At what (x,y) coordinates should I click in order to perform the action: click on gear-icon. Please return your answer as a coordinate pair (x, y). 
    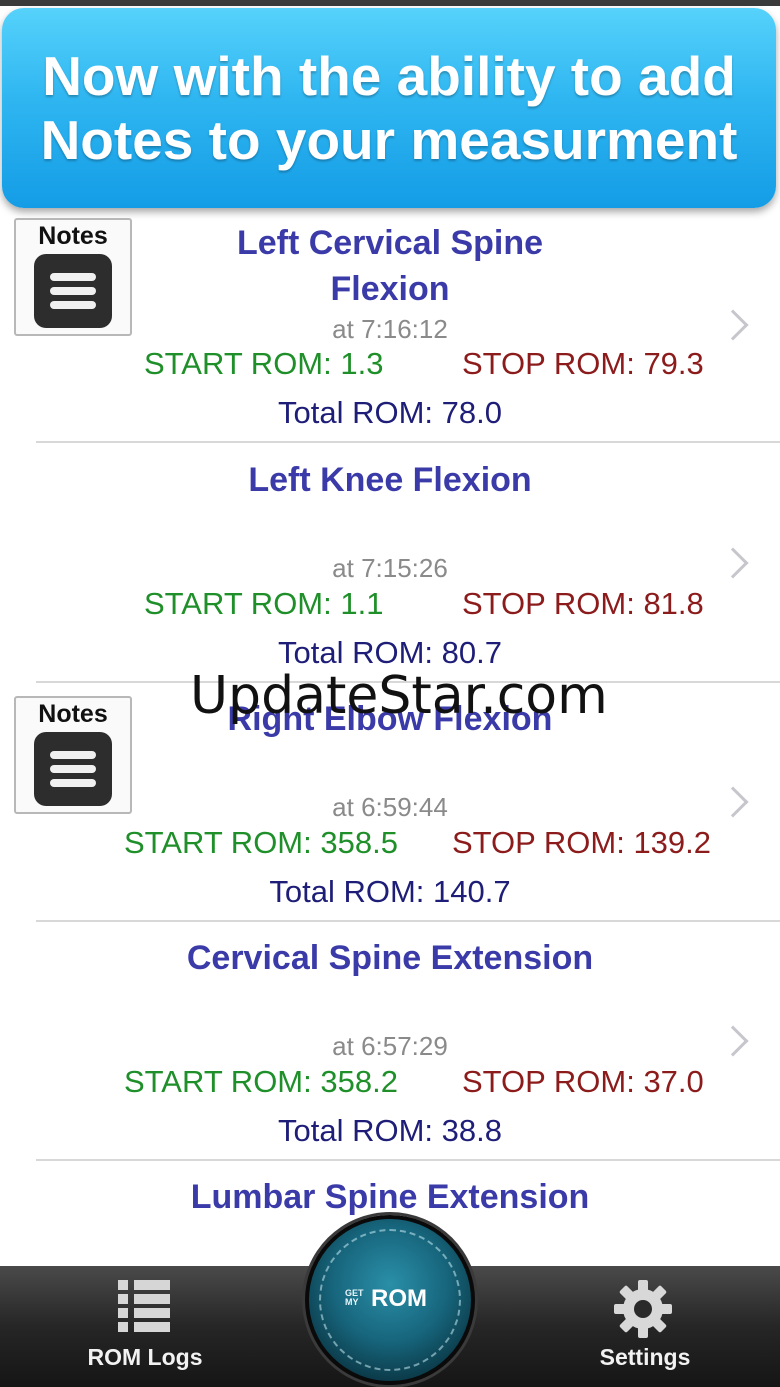
    Looking at the image, I should click on (643, 1309).